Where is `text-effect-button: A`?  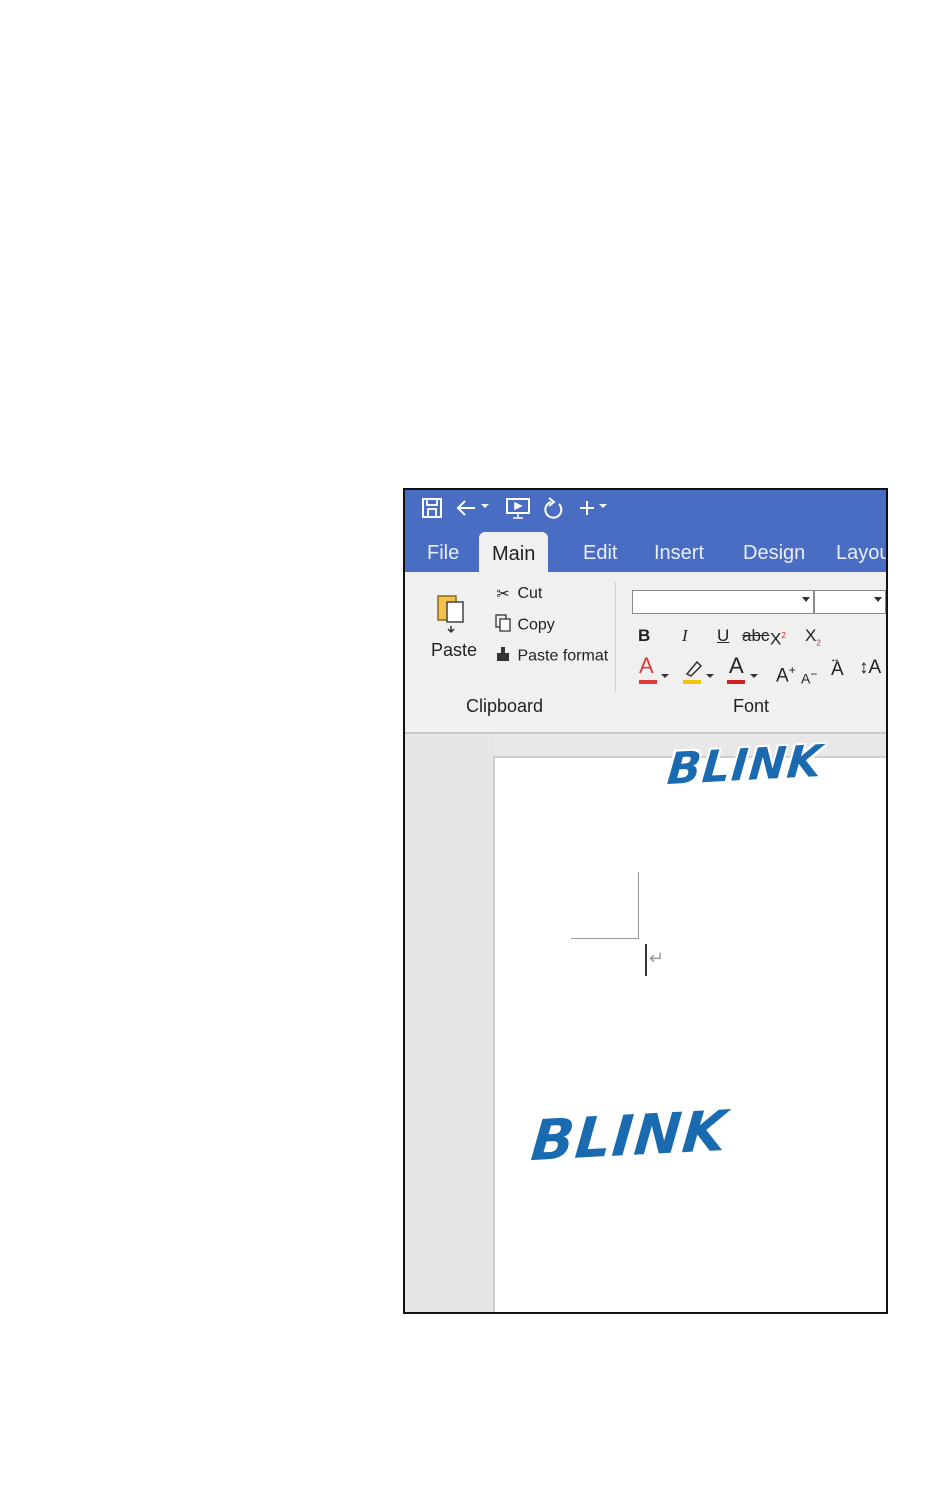
text-effect-button: A is located at coordinates (646, 666).